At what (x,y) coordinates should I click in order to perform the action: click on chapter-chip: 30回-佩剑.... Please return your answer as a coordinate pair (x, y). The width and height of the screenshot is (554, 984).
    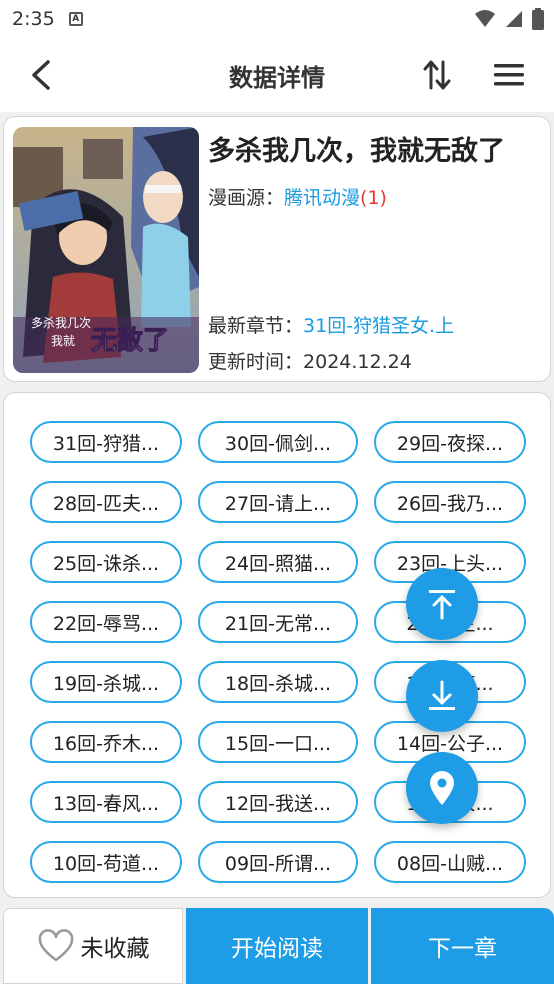
    Looking at the image, I should click on (278, 442).